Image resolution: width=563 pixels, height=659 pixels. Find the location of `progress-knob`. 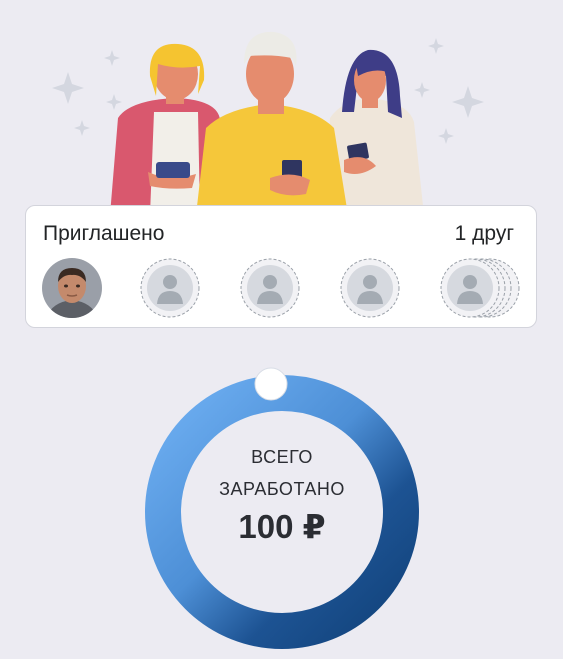

progress-knob is located at coordinates (271, 384).